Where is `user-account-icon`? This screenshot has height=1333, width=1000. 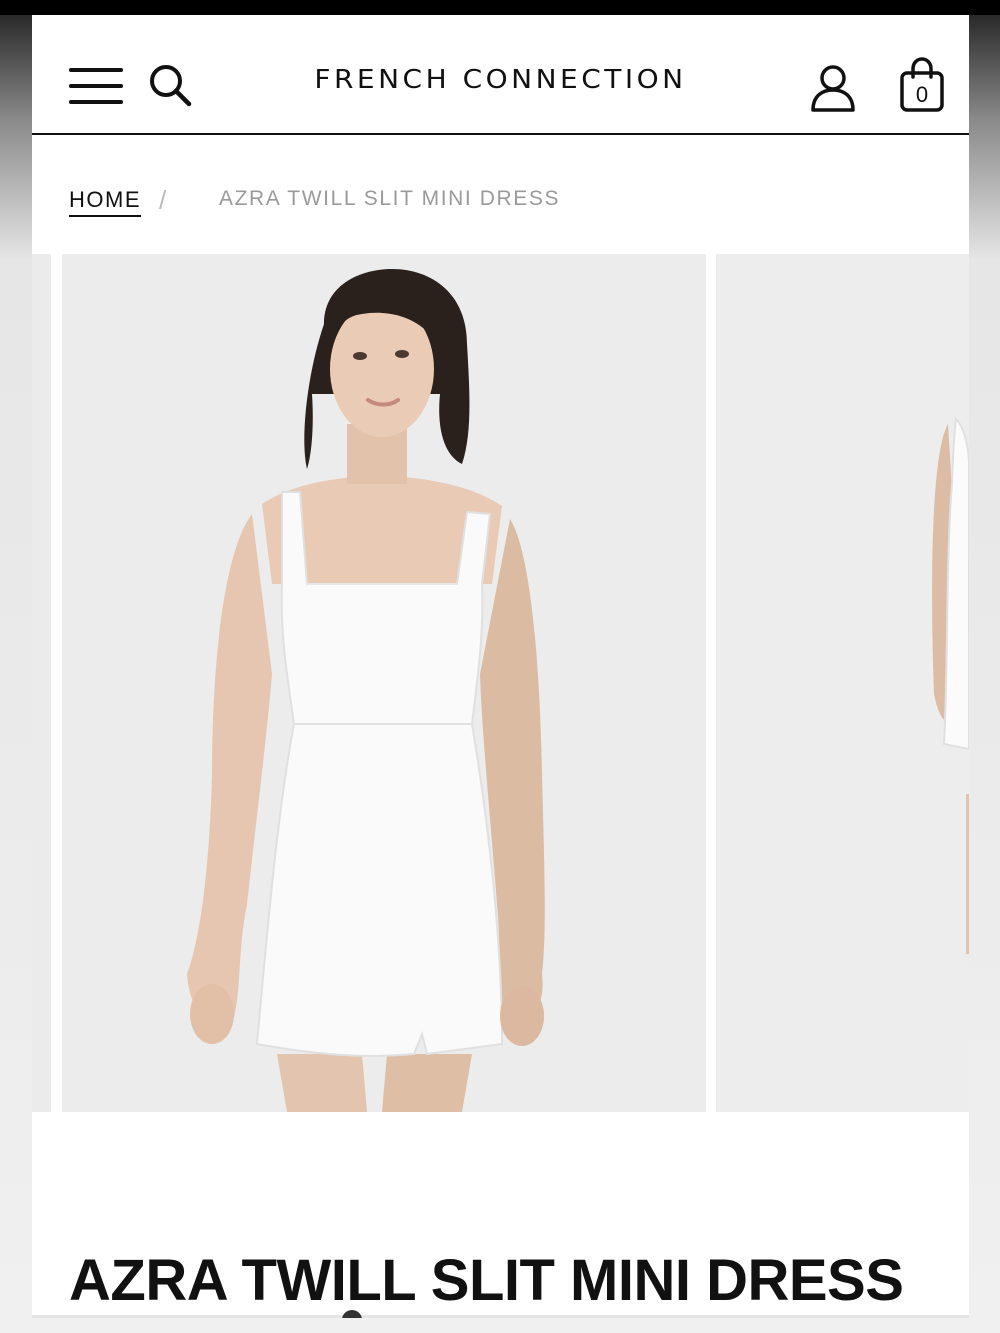
user-account-icon is located at coordinates (833, 88).